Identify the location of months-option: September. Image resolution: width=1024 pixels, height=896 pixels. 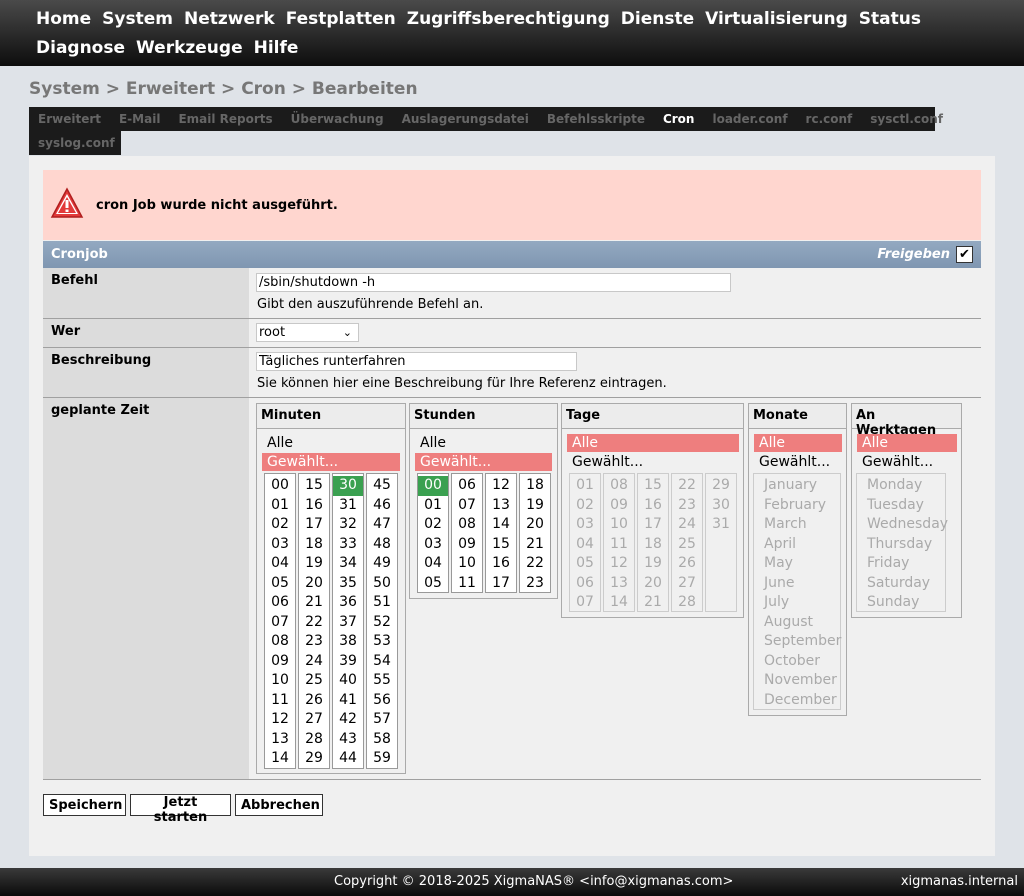
(797, 642).